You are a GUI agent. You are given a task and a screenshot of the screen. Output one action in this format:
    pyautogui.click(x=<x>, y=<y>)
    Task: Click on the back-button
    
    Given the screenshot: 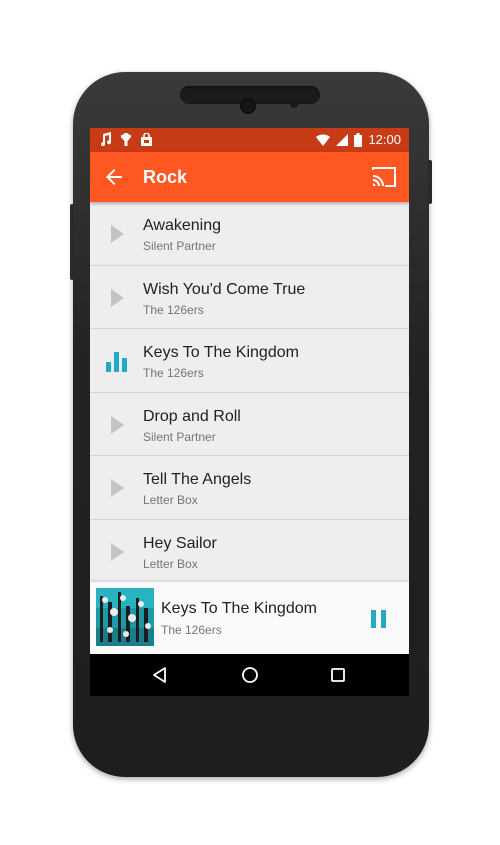 What is the action you would take?
    pyautogui.click(x=114, y=177)
    